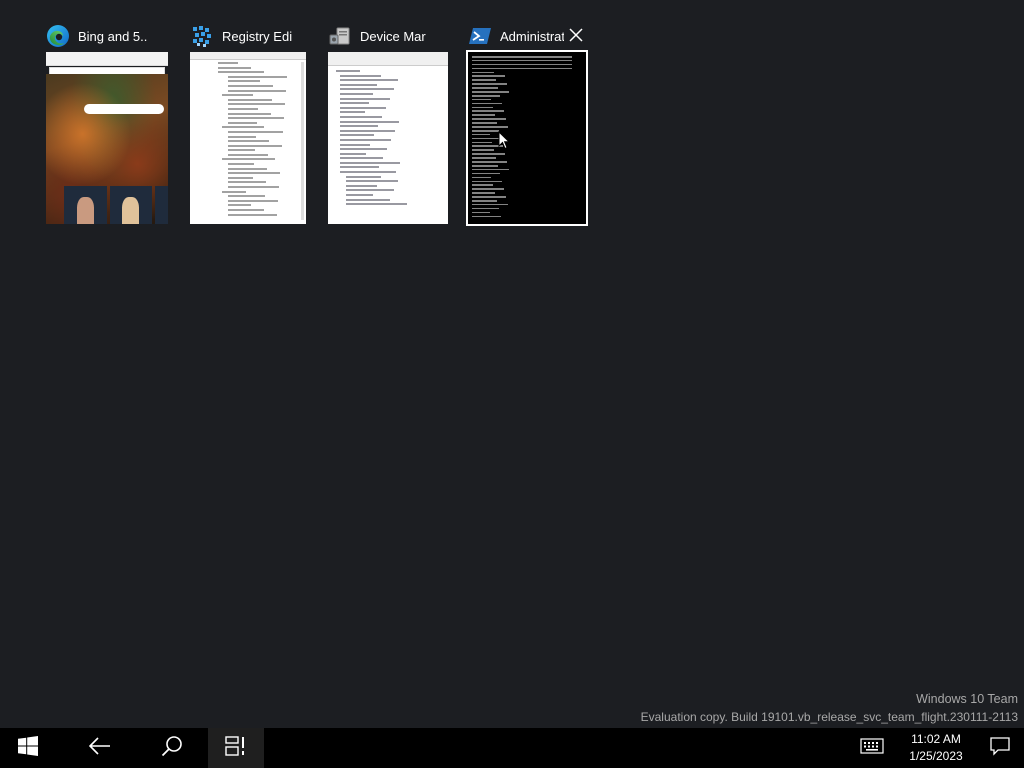 Image resolution: width=1024 pixels, height=768 pixels. I want to click on taskbar-clock: 11:02 AM 1/25/2023, so click(936, 748).